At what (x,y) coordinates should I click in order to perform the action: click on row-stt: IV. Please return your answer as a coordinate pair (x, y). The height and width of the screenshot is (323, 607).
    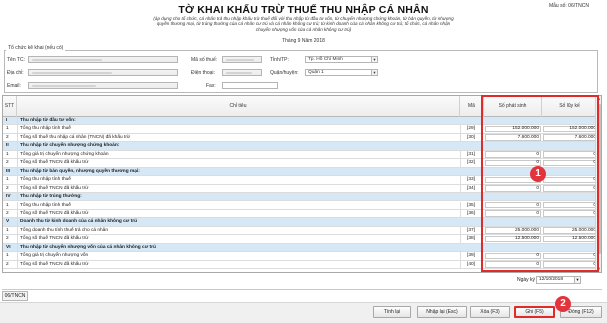
    Looking at the image, I should click on (8, 197).